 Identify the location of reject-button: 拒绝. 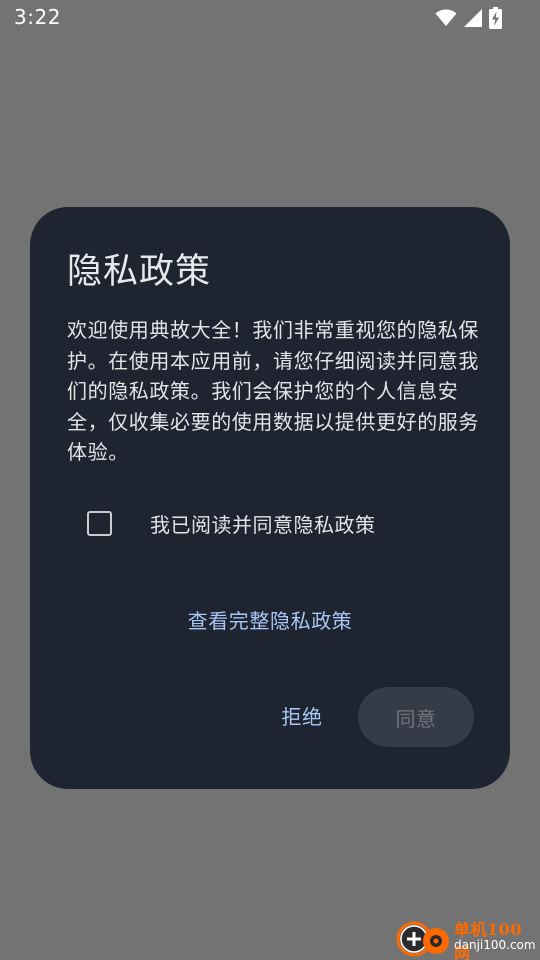
(302, 717).